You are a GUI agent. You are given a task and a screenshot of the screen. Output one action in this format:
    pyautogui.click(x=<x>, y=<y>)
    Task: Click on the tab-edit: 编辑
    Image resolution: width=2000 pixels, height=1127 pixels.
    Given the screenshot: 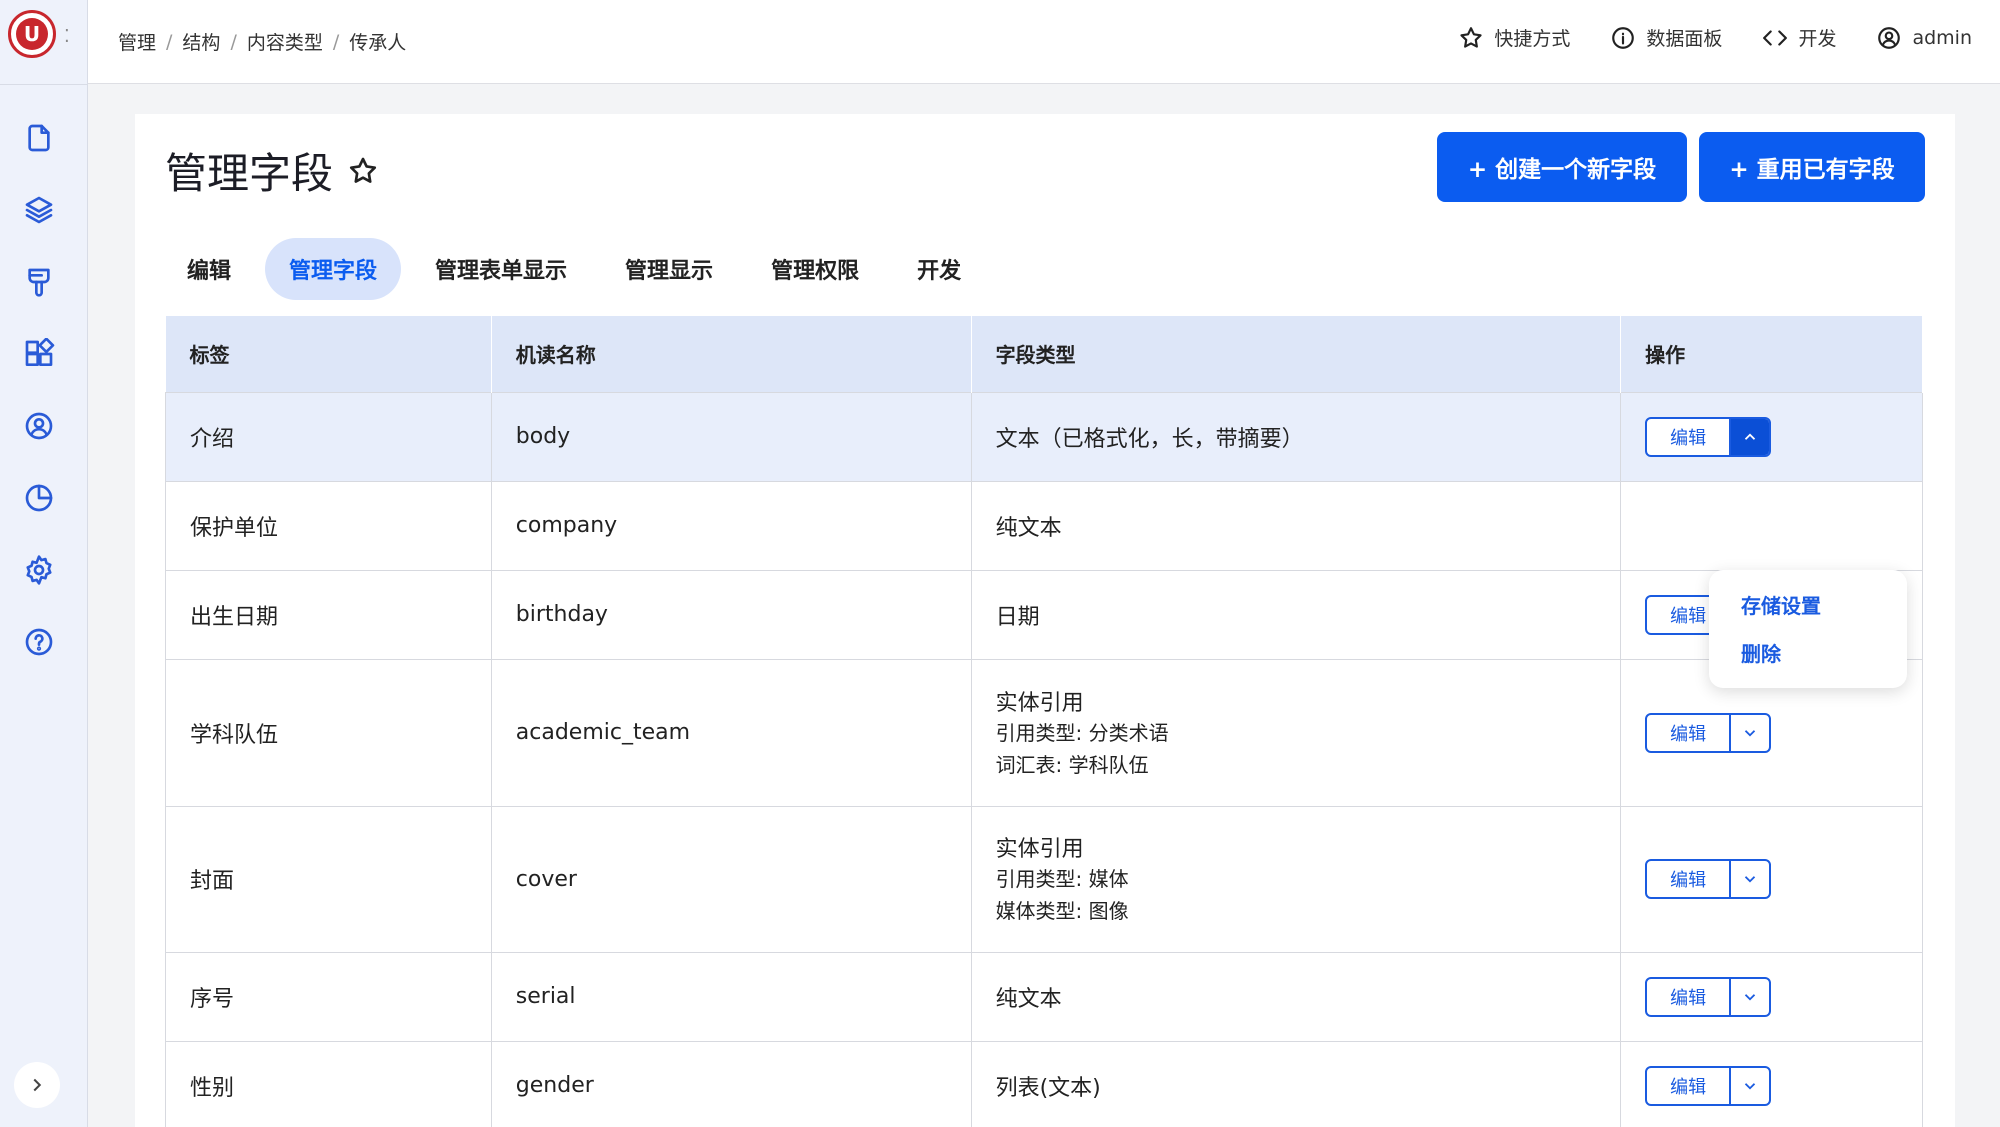 What is the action you would take?
    pyautogui.click(x=209, y=269)
    